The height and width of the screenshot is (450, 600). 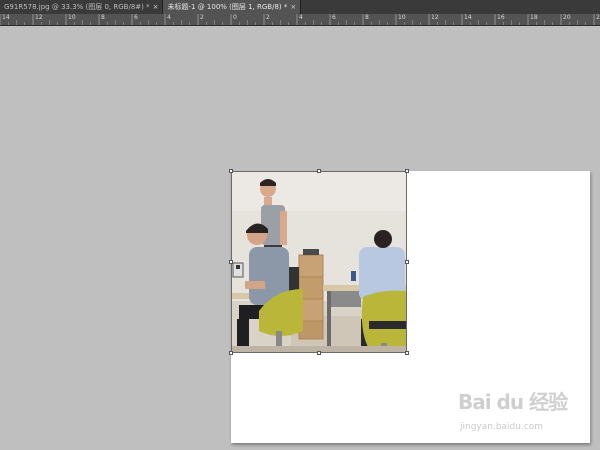 I want to click on transform-handle-bottom-right, so click(x=407, y=353).